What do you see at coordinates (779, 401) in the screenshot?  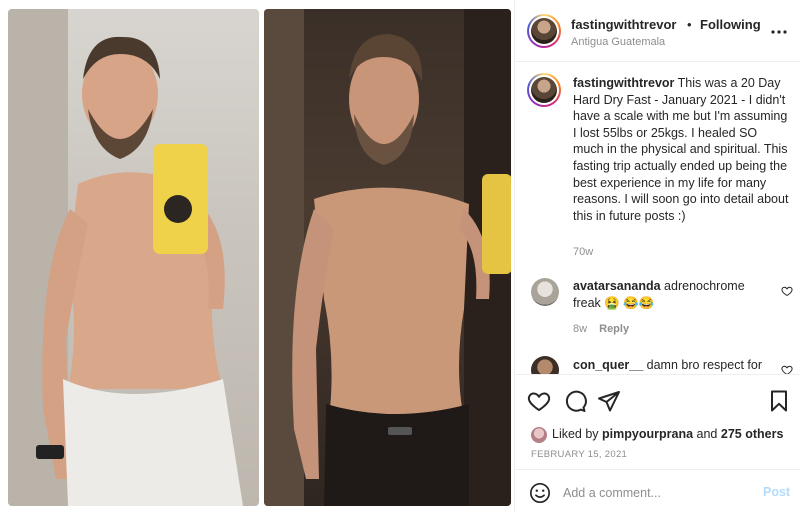 I see `bookmark-icon` at bounding box center [779, 401].